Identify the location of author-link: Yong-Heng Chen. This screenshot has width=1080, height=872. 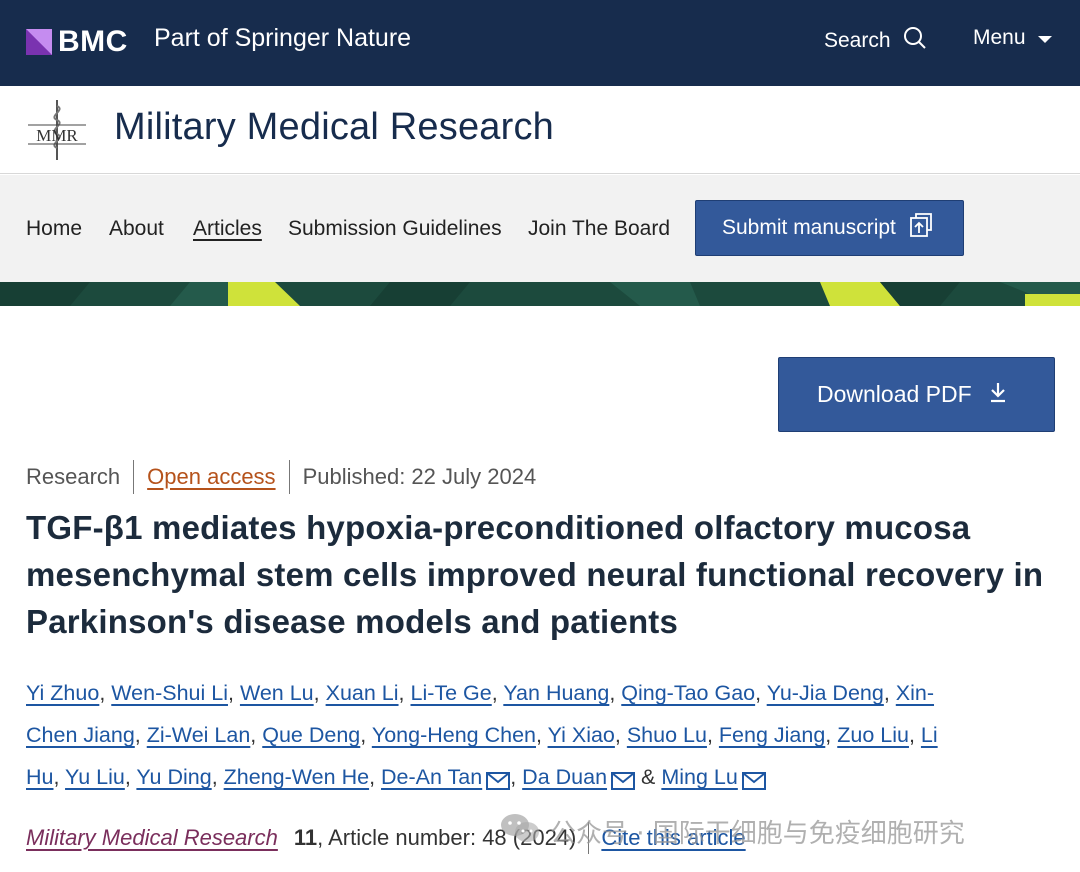
(454, 735).